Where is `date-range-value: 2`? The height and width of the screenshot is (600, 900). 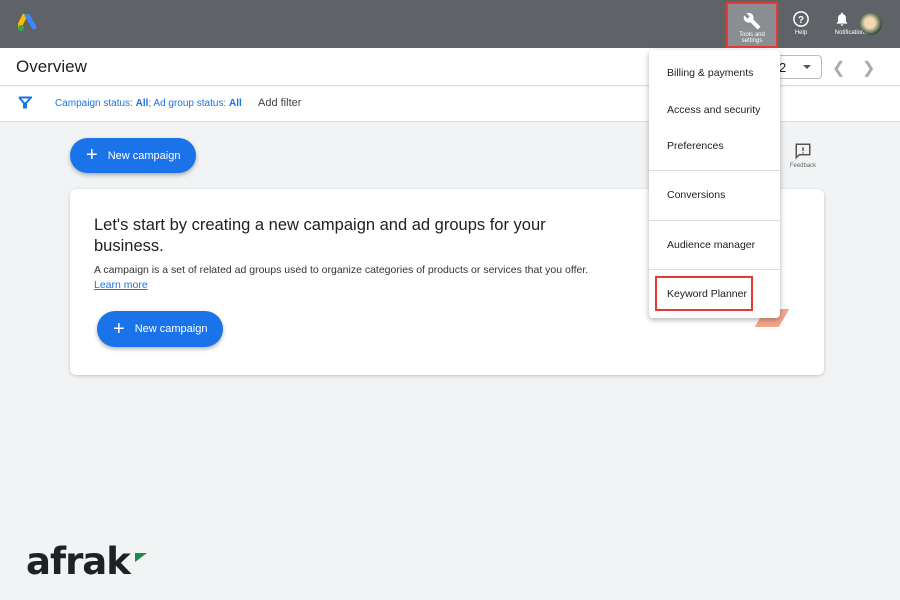
date-range-value: 2 is located at coordinates (783, 67).